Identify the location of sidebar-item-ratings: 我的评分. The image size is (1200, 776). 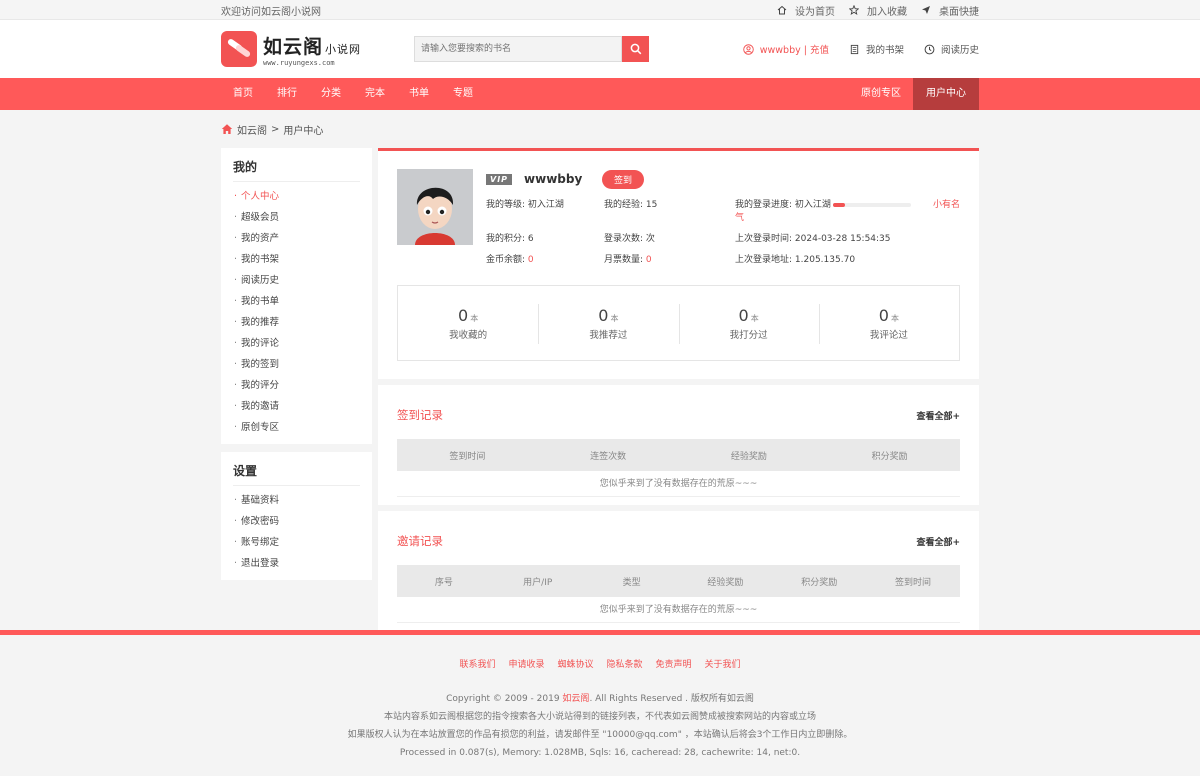
(296, 385).